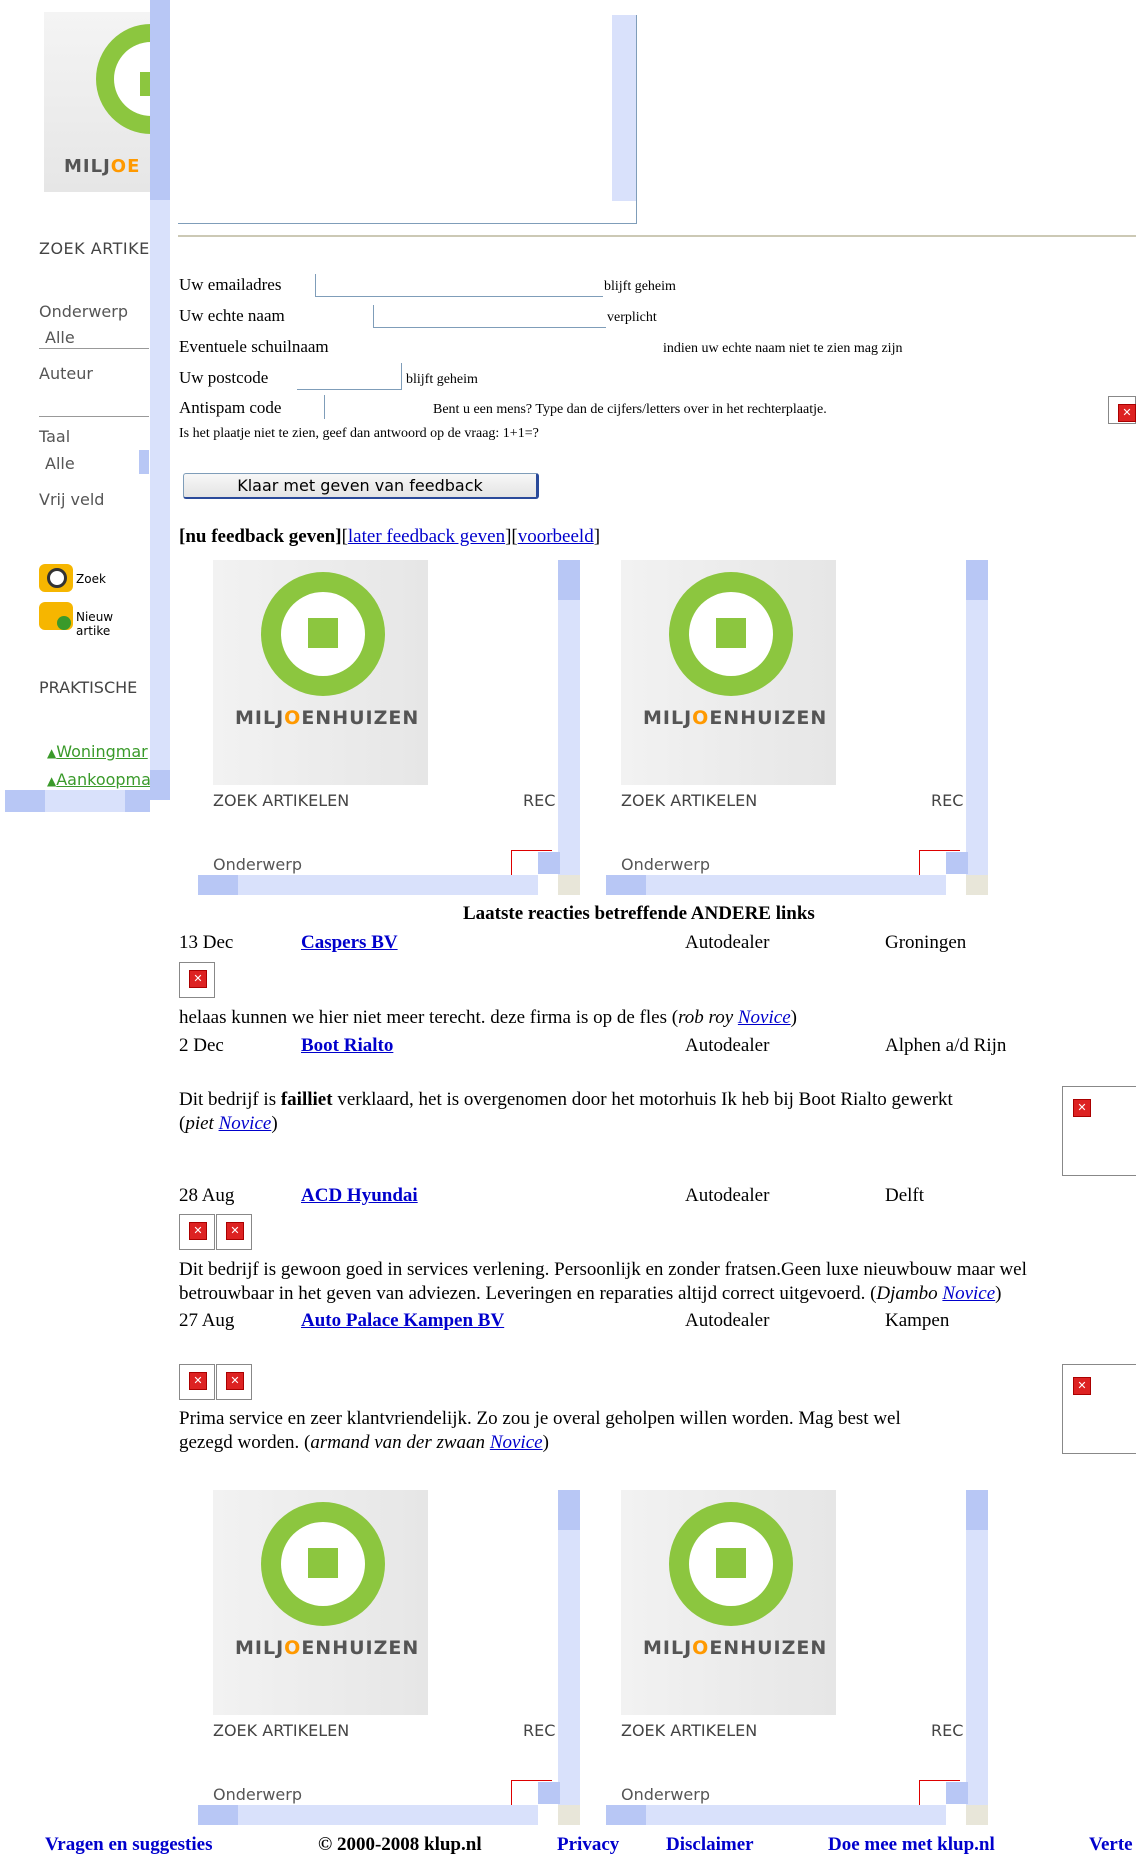  Describe the element at coordinates (905, 1195) in the screenshot. I see `reactie-city: Delft` at that location.